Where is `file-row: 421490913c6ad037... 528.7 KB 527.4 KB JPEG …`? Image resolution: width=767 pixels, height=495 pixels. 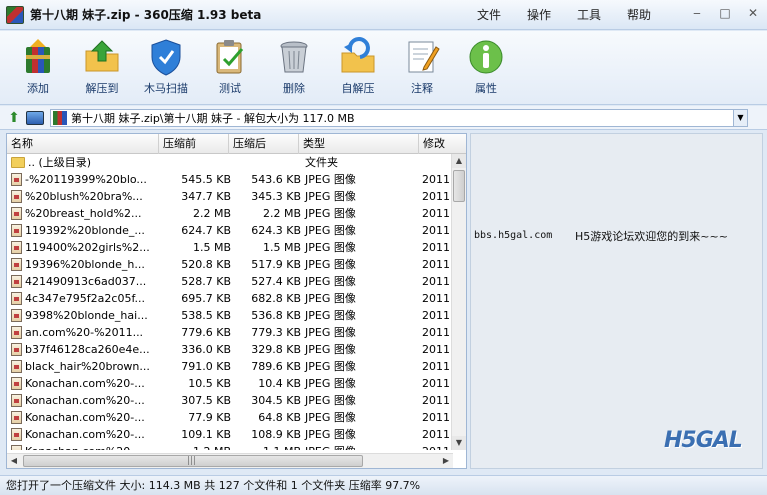
file-row: 421490913c6ad037... 528.7 KB 527.4 KB JPEG … is located at coordinates (230, 281).